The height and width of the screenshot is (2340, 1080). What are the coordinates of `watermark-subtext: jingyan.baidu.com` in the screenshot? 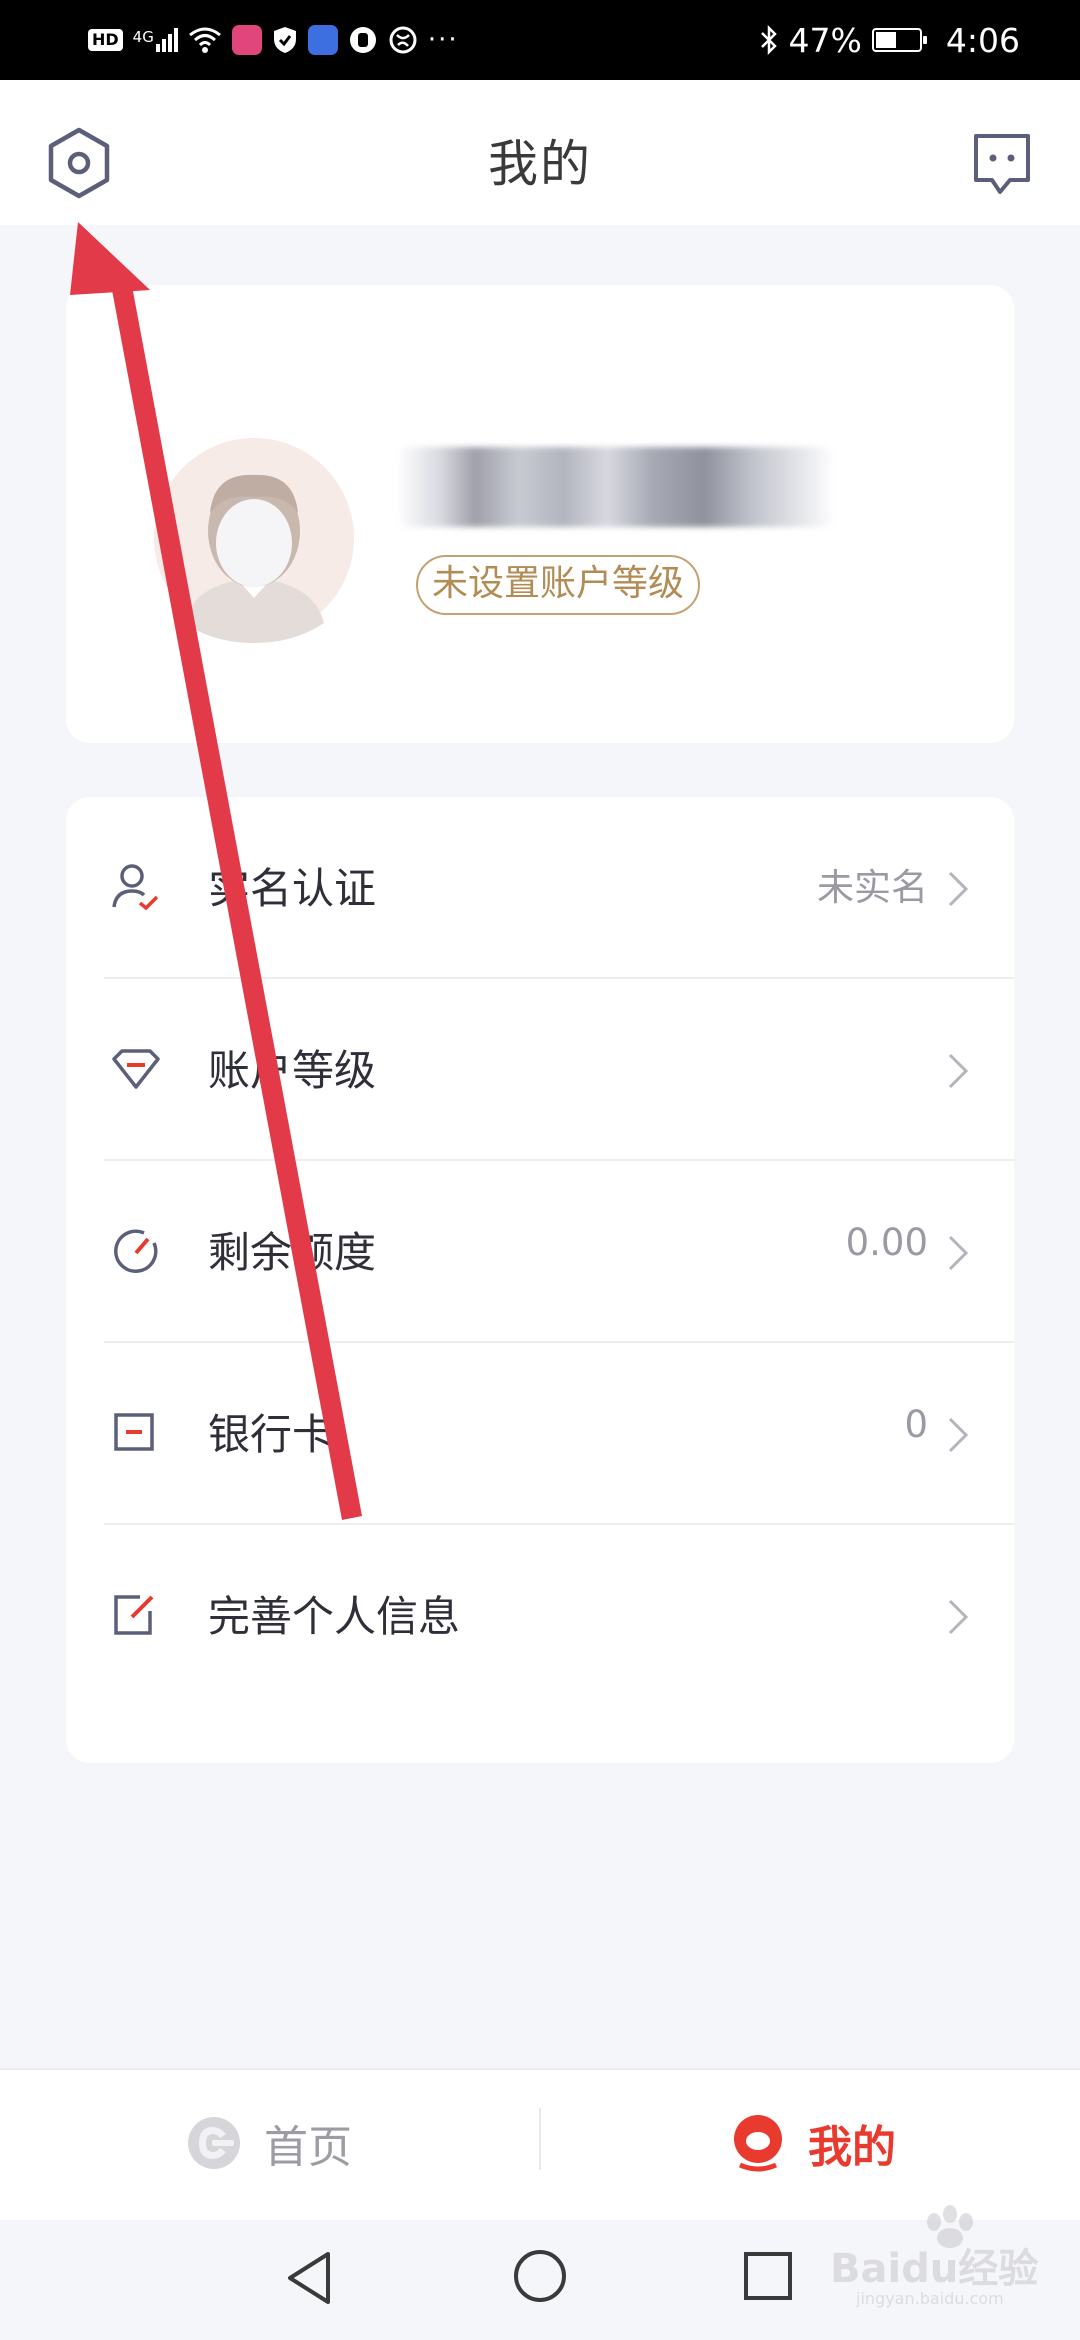 It's located at (929, 2298).